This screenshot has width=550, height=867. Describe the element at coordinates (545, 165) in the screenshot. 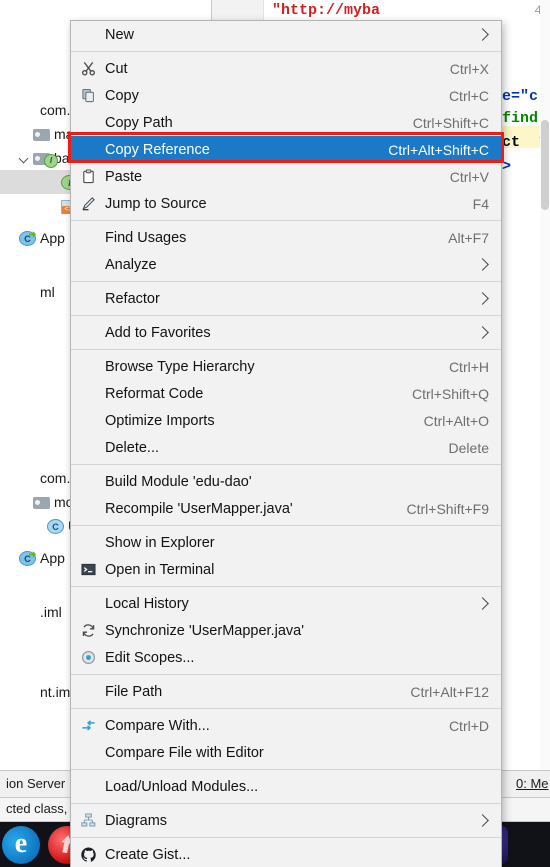

I see `scrollbar-thumb` at that location.